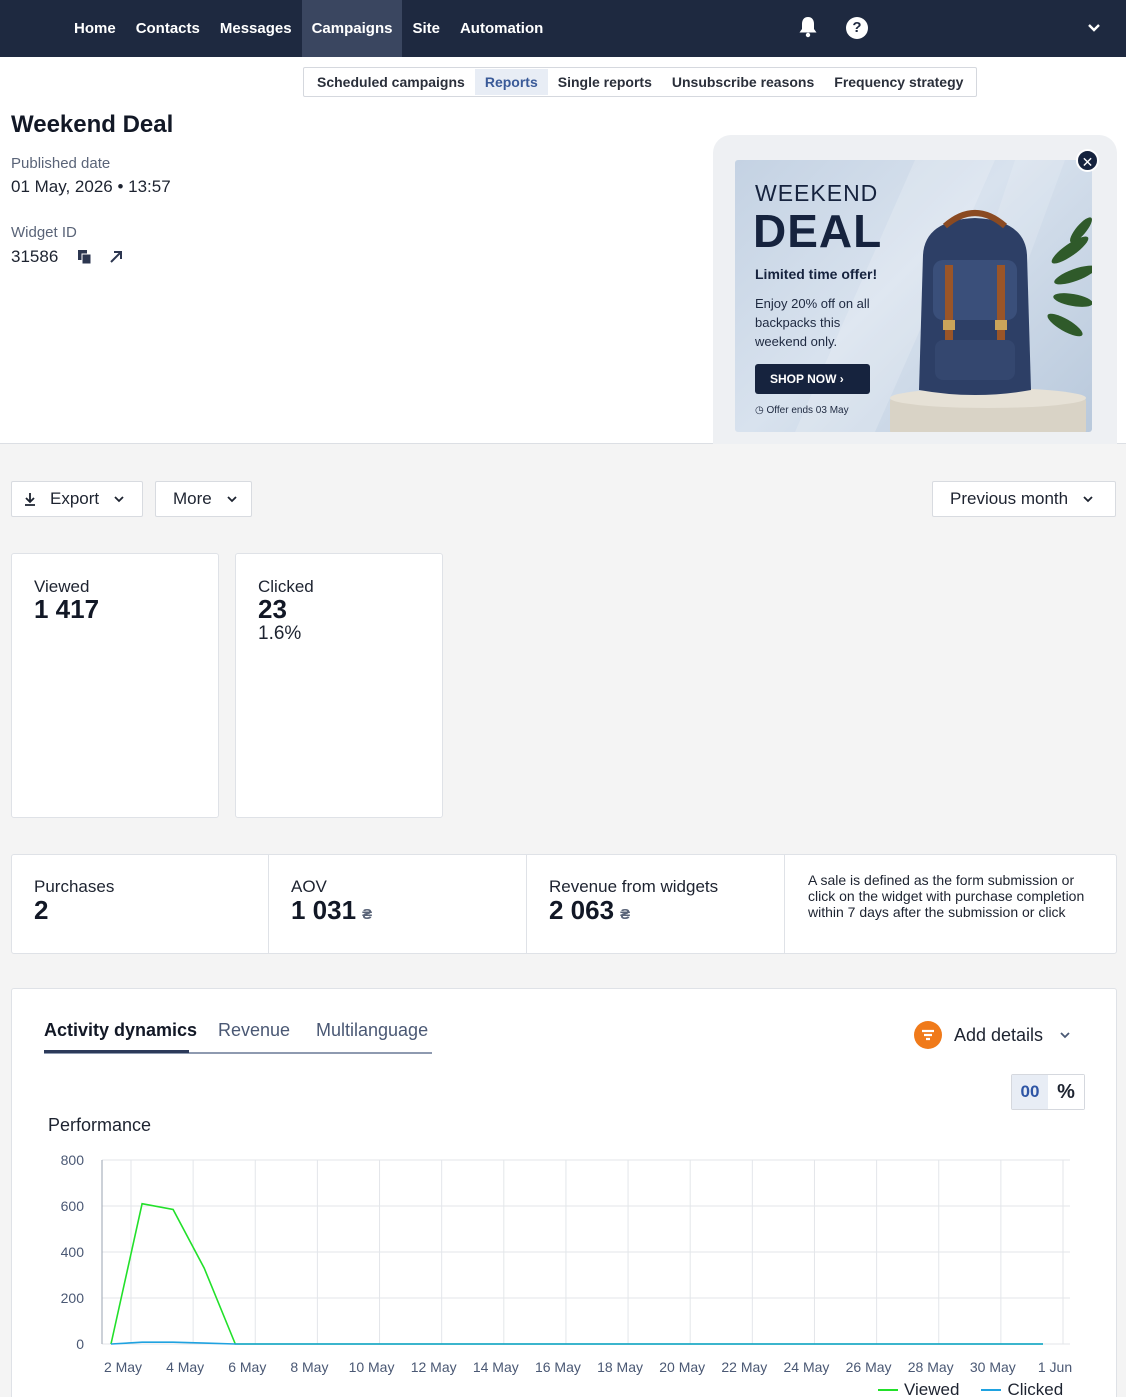 The height and width of the screenshot is (1397, 1126). I want to click on close-icon: ✕, so click(1087, 162).